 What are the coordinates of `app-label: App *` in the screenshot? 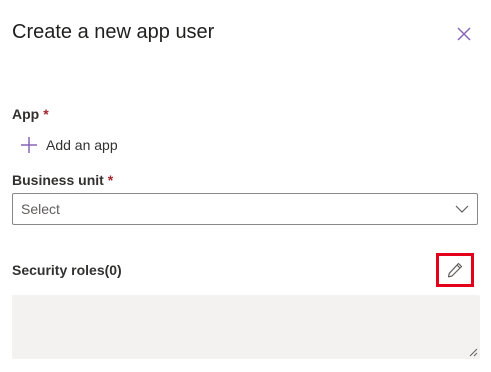 It's located at (30, 114).